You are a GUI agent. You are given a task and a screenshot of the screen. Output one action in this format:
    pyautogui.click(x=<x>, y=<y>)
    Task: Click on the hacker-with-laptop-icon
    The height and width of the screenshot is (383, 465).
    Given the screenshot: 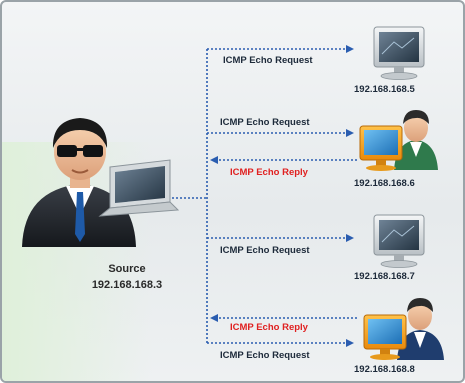 What is the action you would take?
    pyautogui.click(x=101, y=182)
    